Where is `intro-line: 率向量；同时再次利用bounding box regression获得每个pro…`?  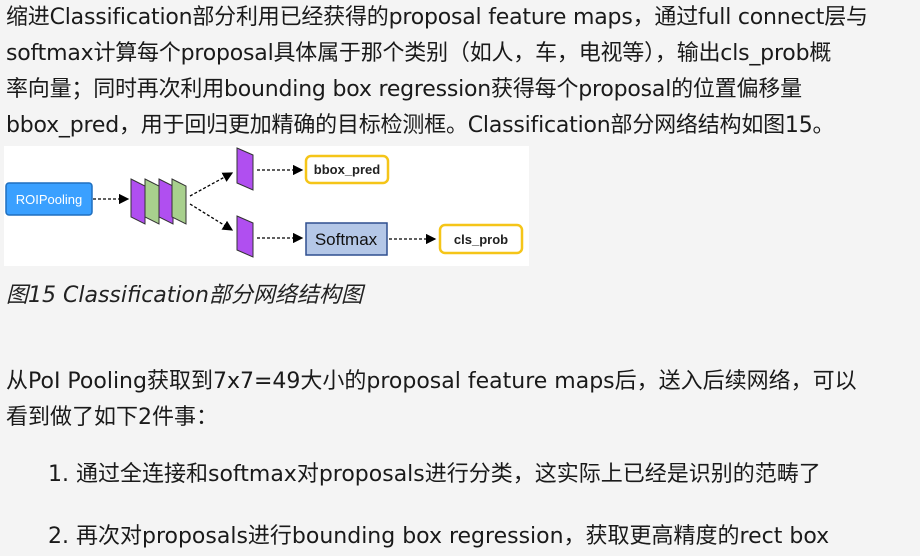
intro-line: 率向量；同时再次利用bounding box regression获得每个pro… is located at coordinates (404, 89).